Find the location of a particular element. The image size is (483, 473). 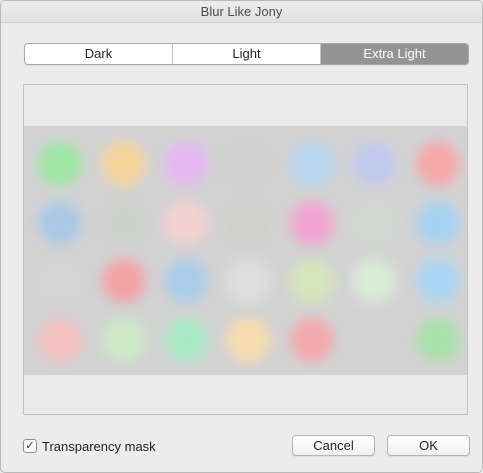

cancel-button: Cancel is located at coordinates (333, 445).